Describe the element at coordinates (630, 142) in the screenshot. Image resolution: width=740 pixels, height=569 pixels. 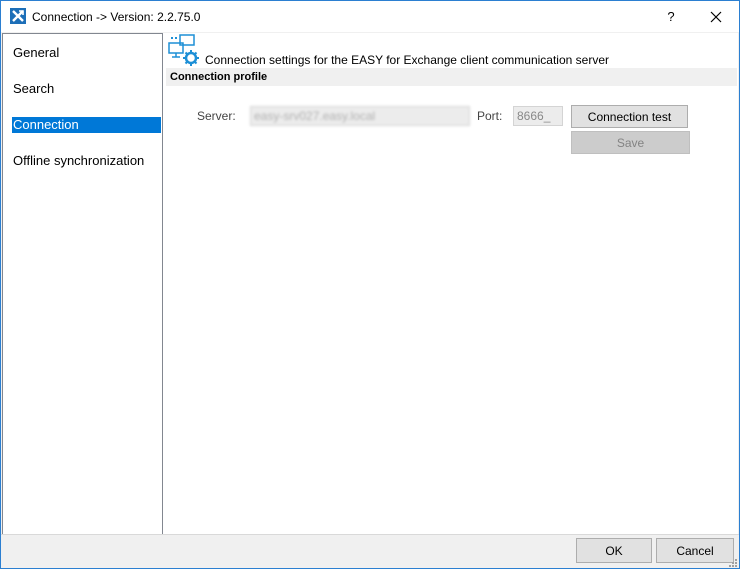
I see `save-button: Save` at that location.